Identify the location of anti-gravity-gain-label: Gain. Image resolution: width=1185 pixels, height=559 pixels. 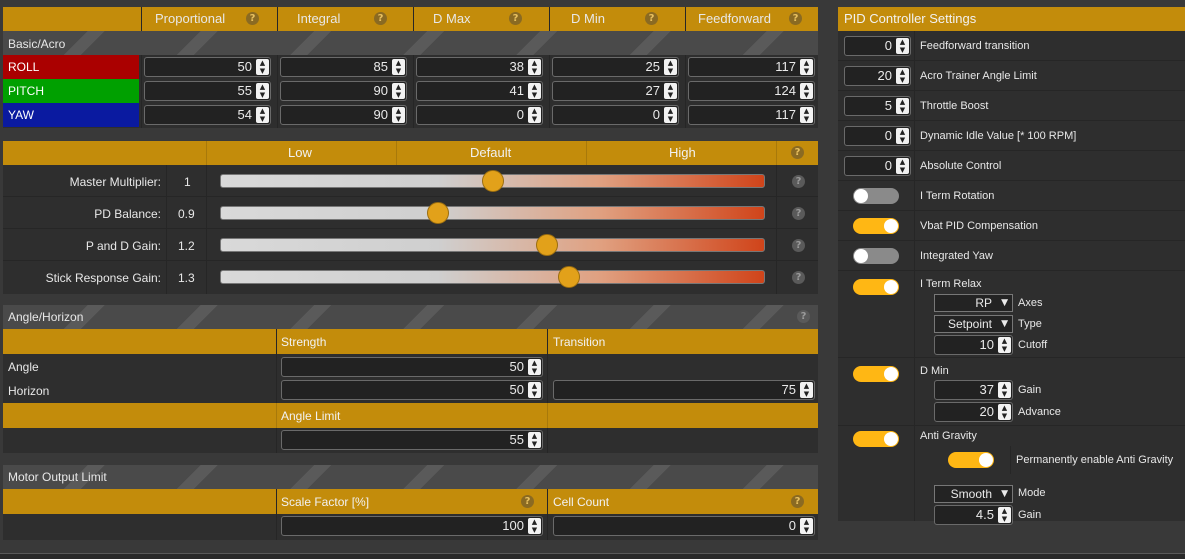
(1030, 515).